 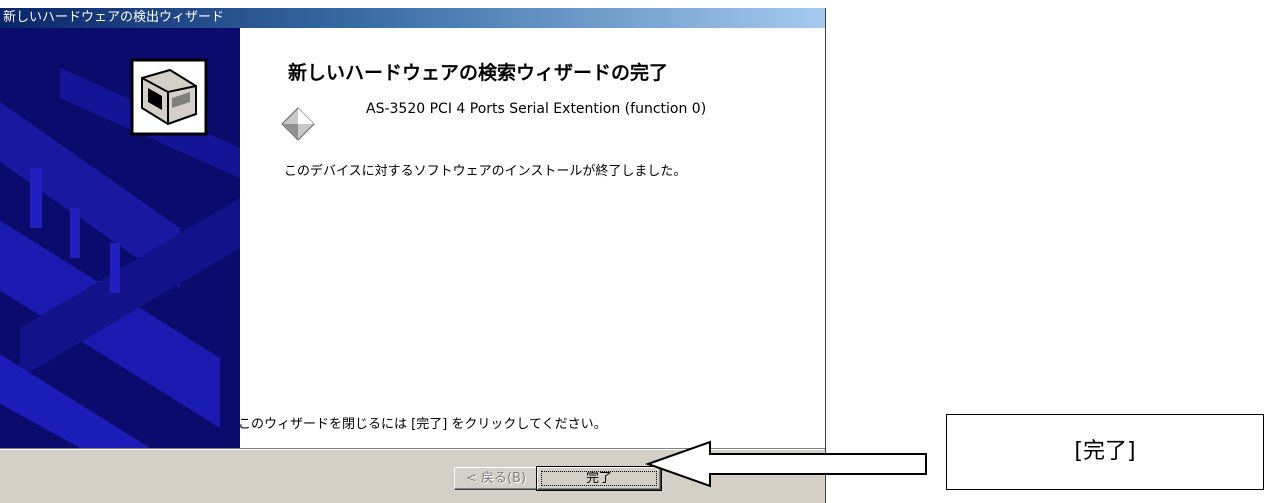 What do you see at coordinates (298, 124) in the screenshot?
I see `device-diamond-icon` at bounding box center [298, 124].